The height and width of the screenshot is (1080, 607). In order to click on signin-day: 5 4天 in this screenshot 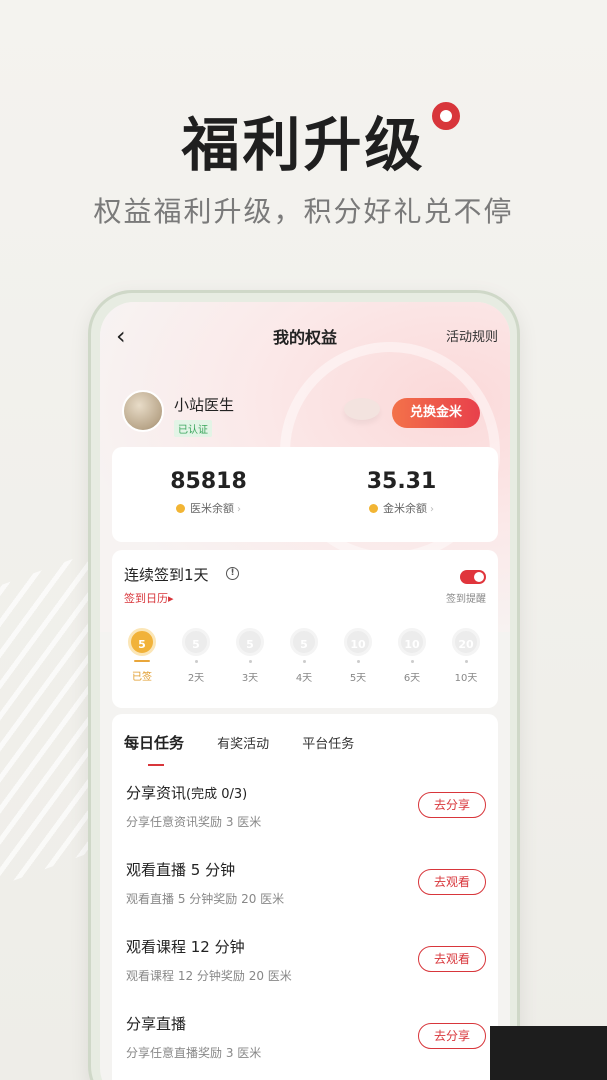, I will do `click(304, 656)`.